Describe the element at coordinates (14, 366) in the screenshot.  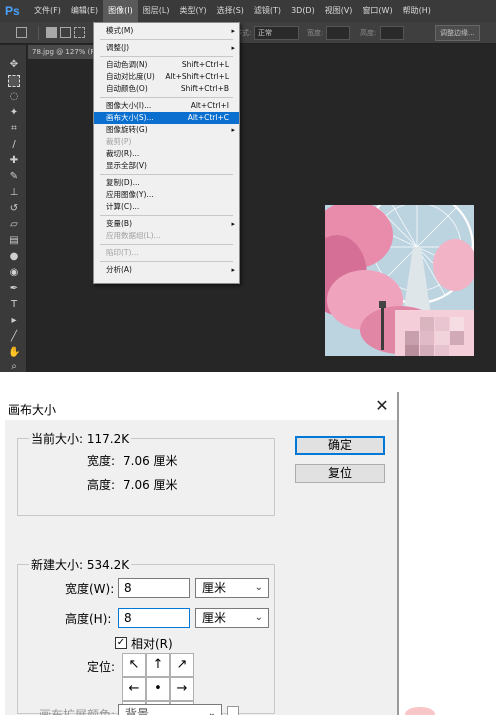
I see `zoom-tool-icon: ⌕` at that location.